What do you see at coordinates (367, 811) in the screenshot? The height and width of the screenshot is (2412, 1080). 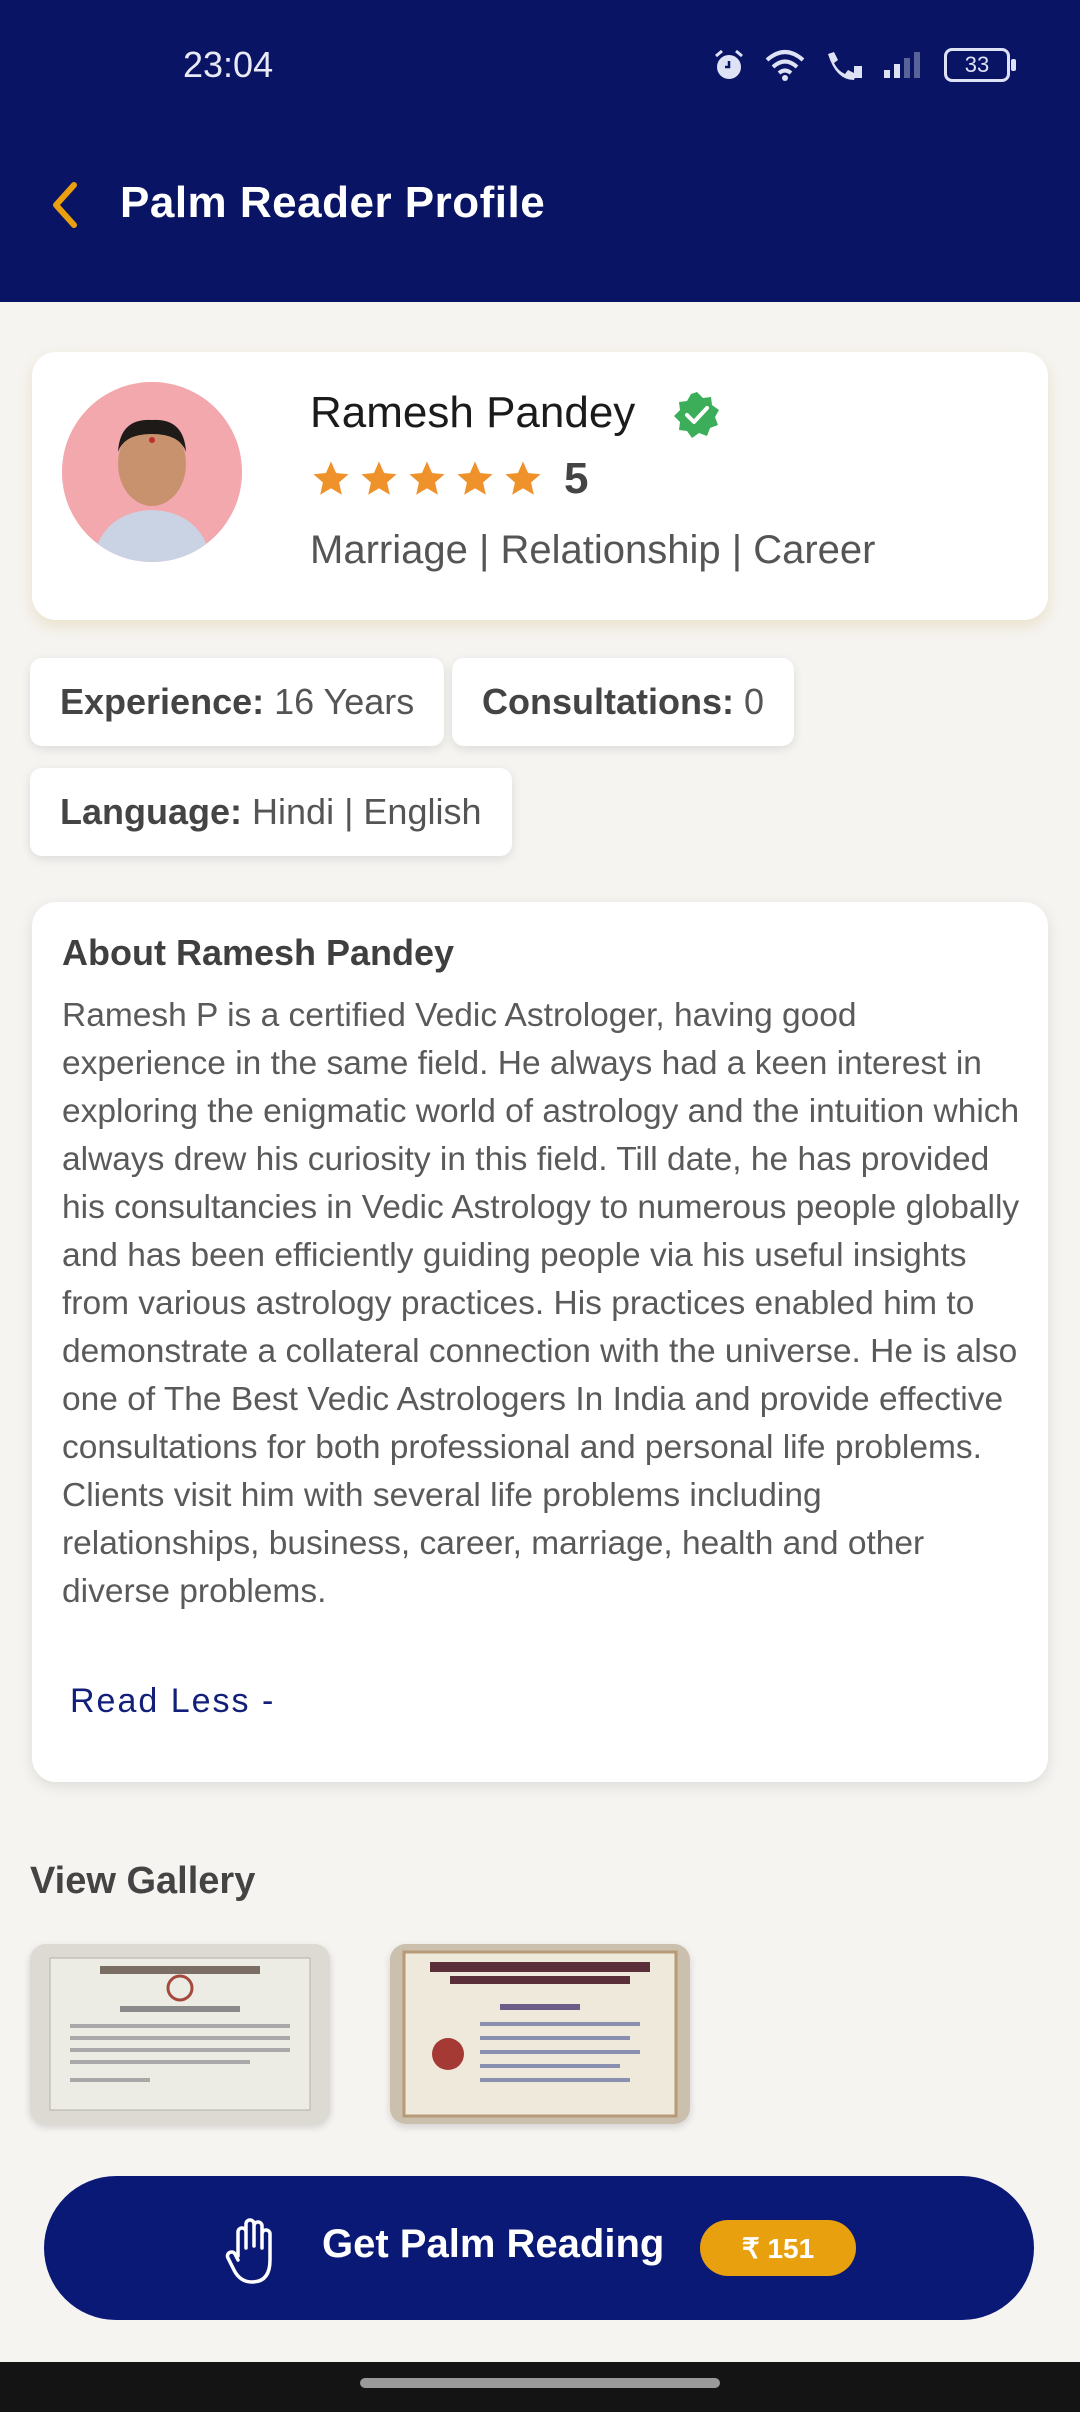 I see `language-value: Hindi | English` at bounding box center [367, 811].